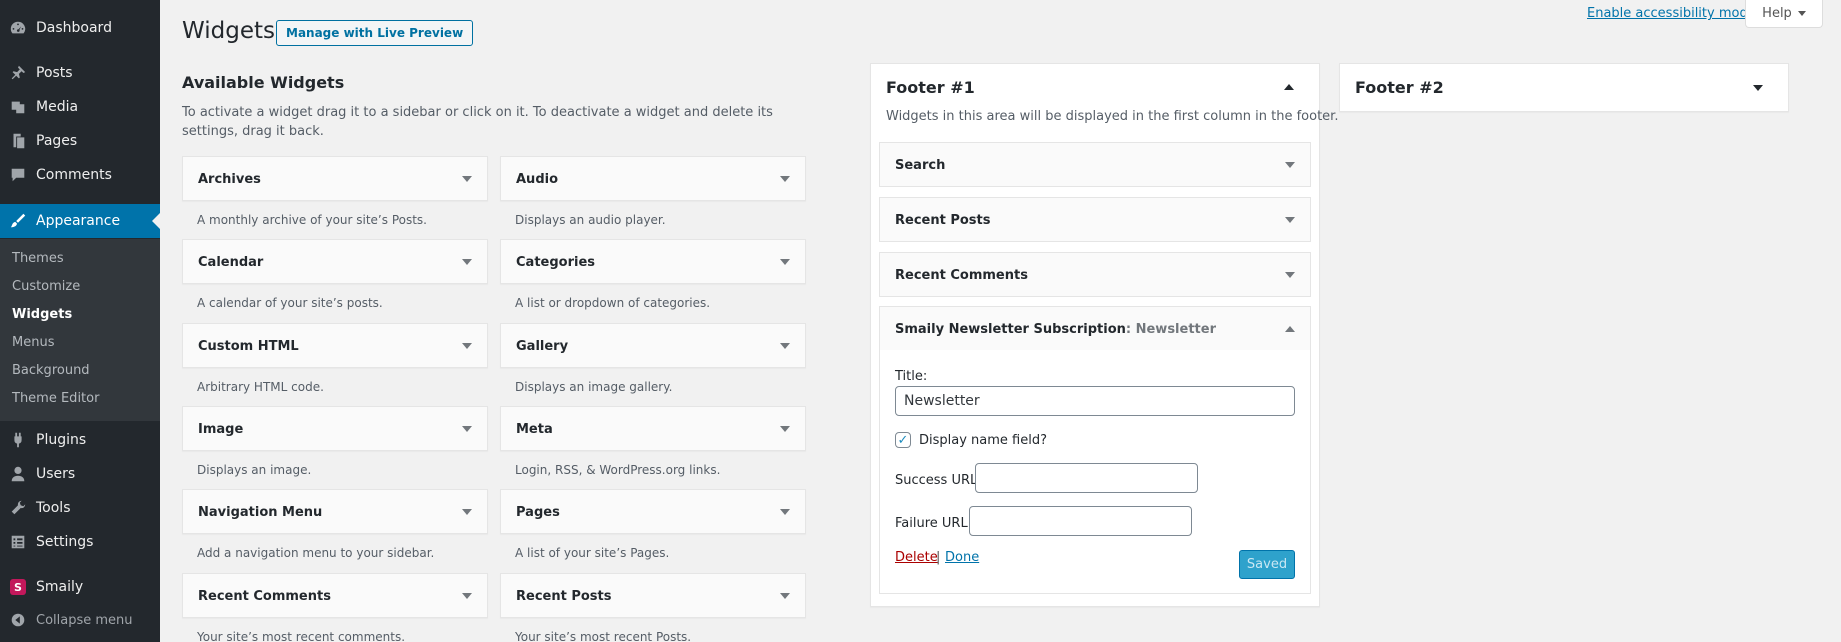  I want to click on collapse-menu-button: Collapse menu, so click(80, 620).